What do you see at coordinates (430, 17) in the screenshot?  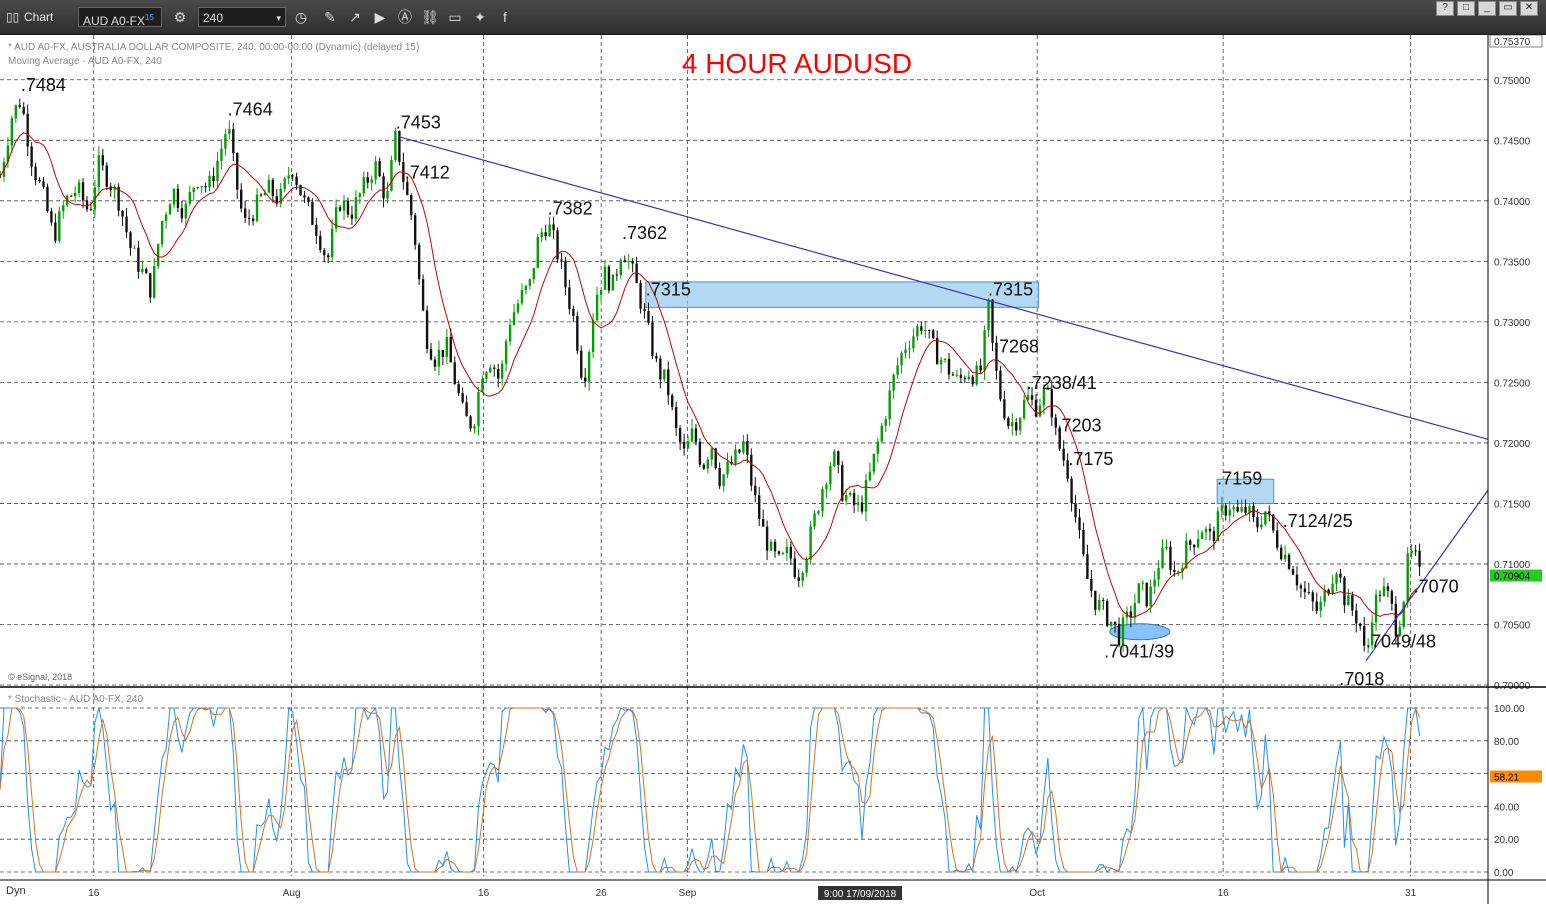 I see `link-icon: ⛓` at bounding box center [430, 17].